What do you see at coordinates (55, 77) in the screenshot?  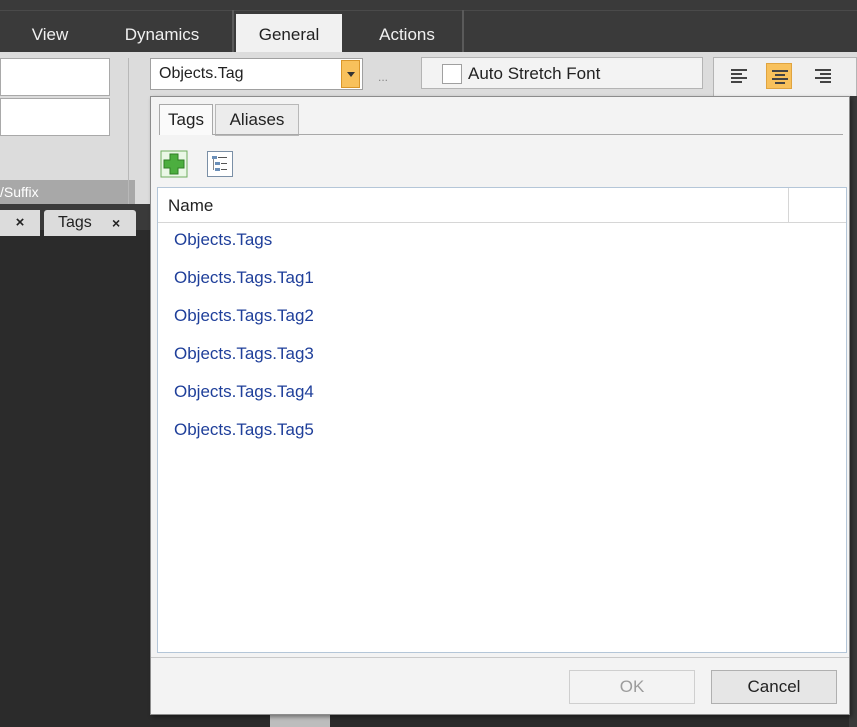 I see `prefix-field` at bounding box center [55, 77].